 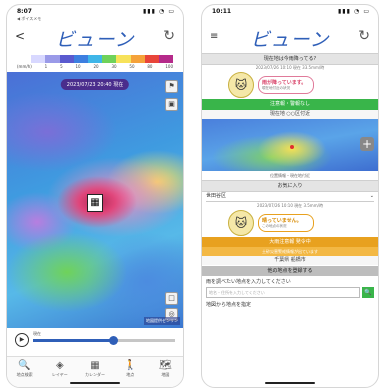 I want to click on chevron-down-icon: ⌄, so click(x=371, y=196).